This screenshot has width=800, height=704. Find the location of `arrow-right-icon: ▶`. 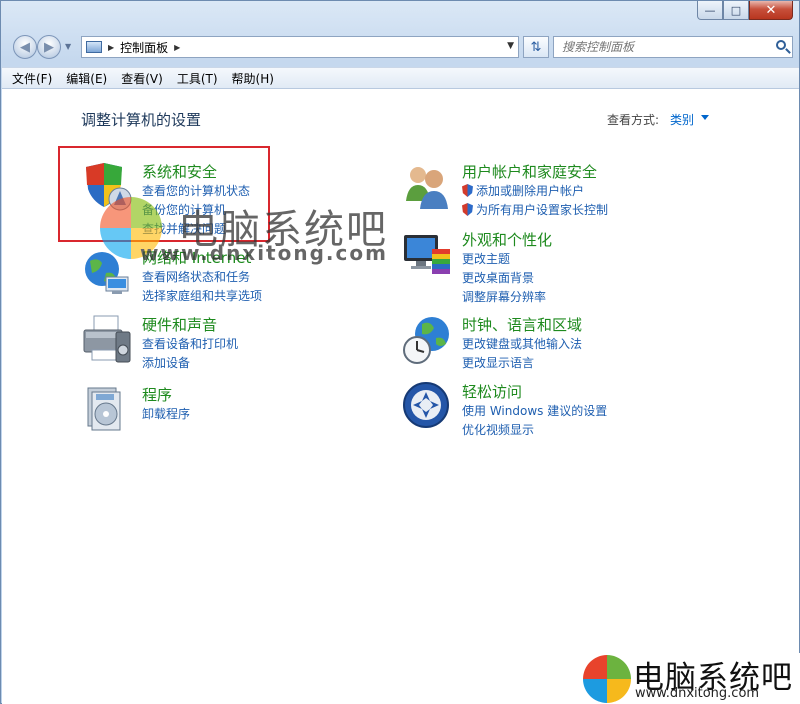

arrow-right-icon: ▶ is located at coordinates (49, 47).